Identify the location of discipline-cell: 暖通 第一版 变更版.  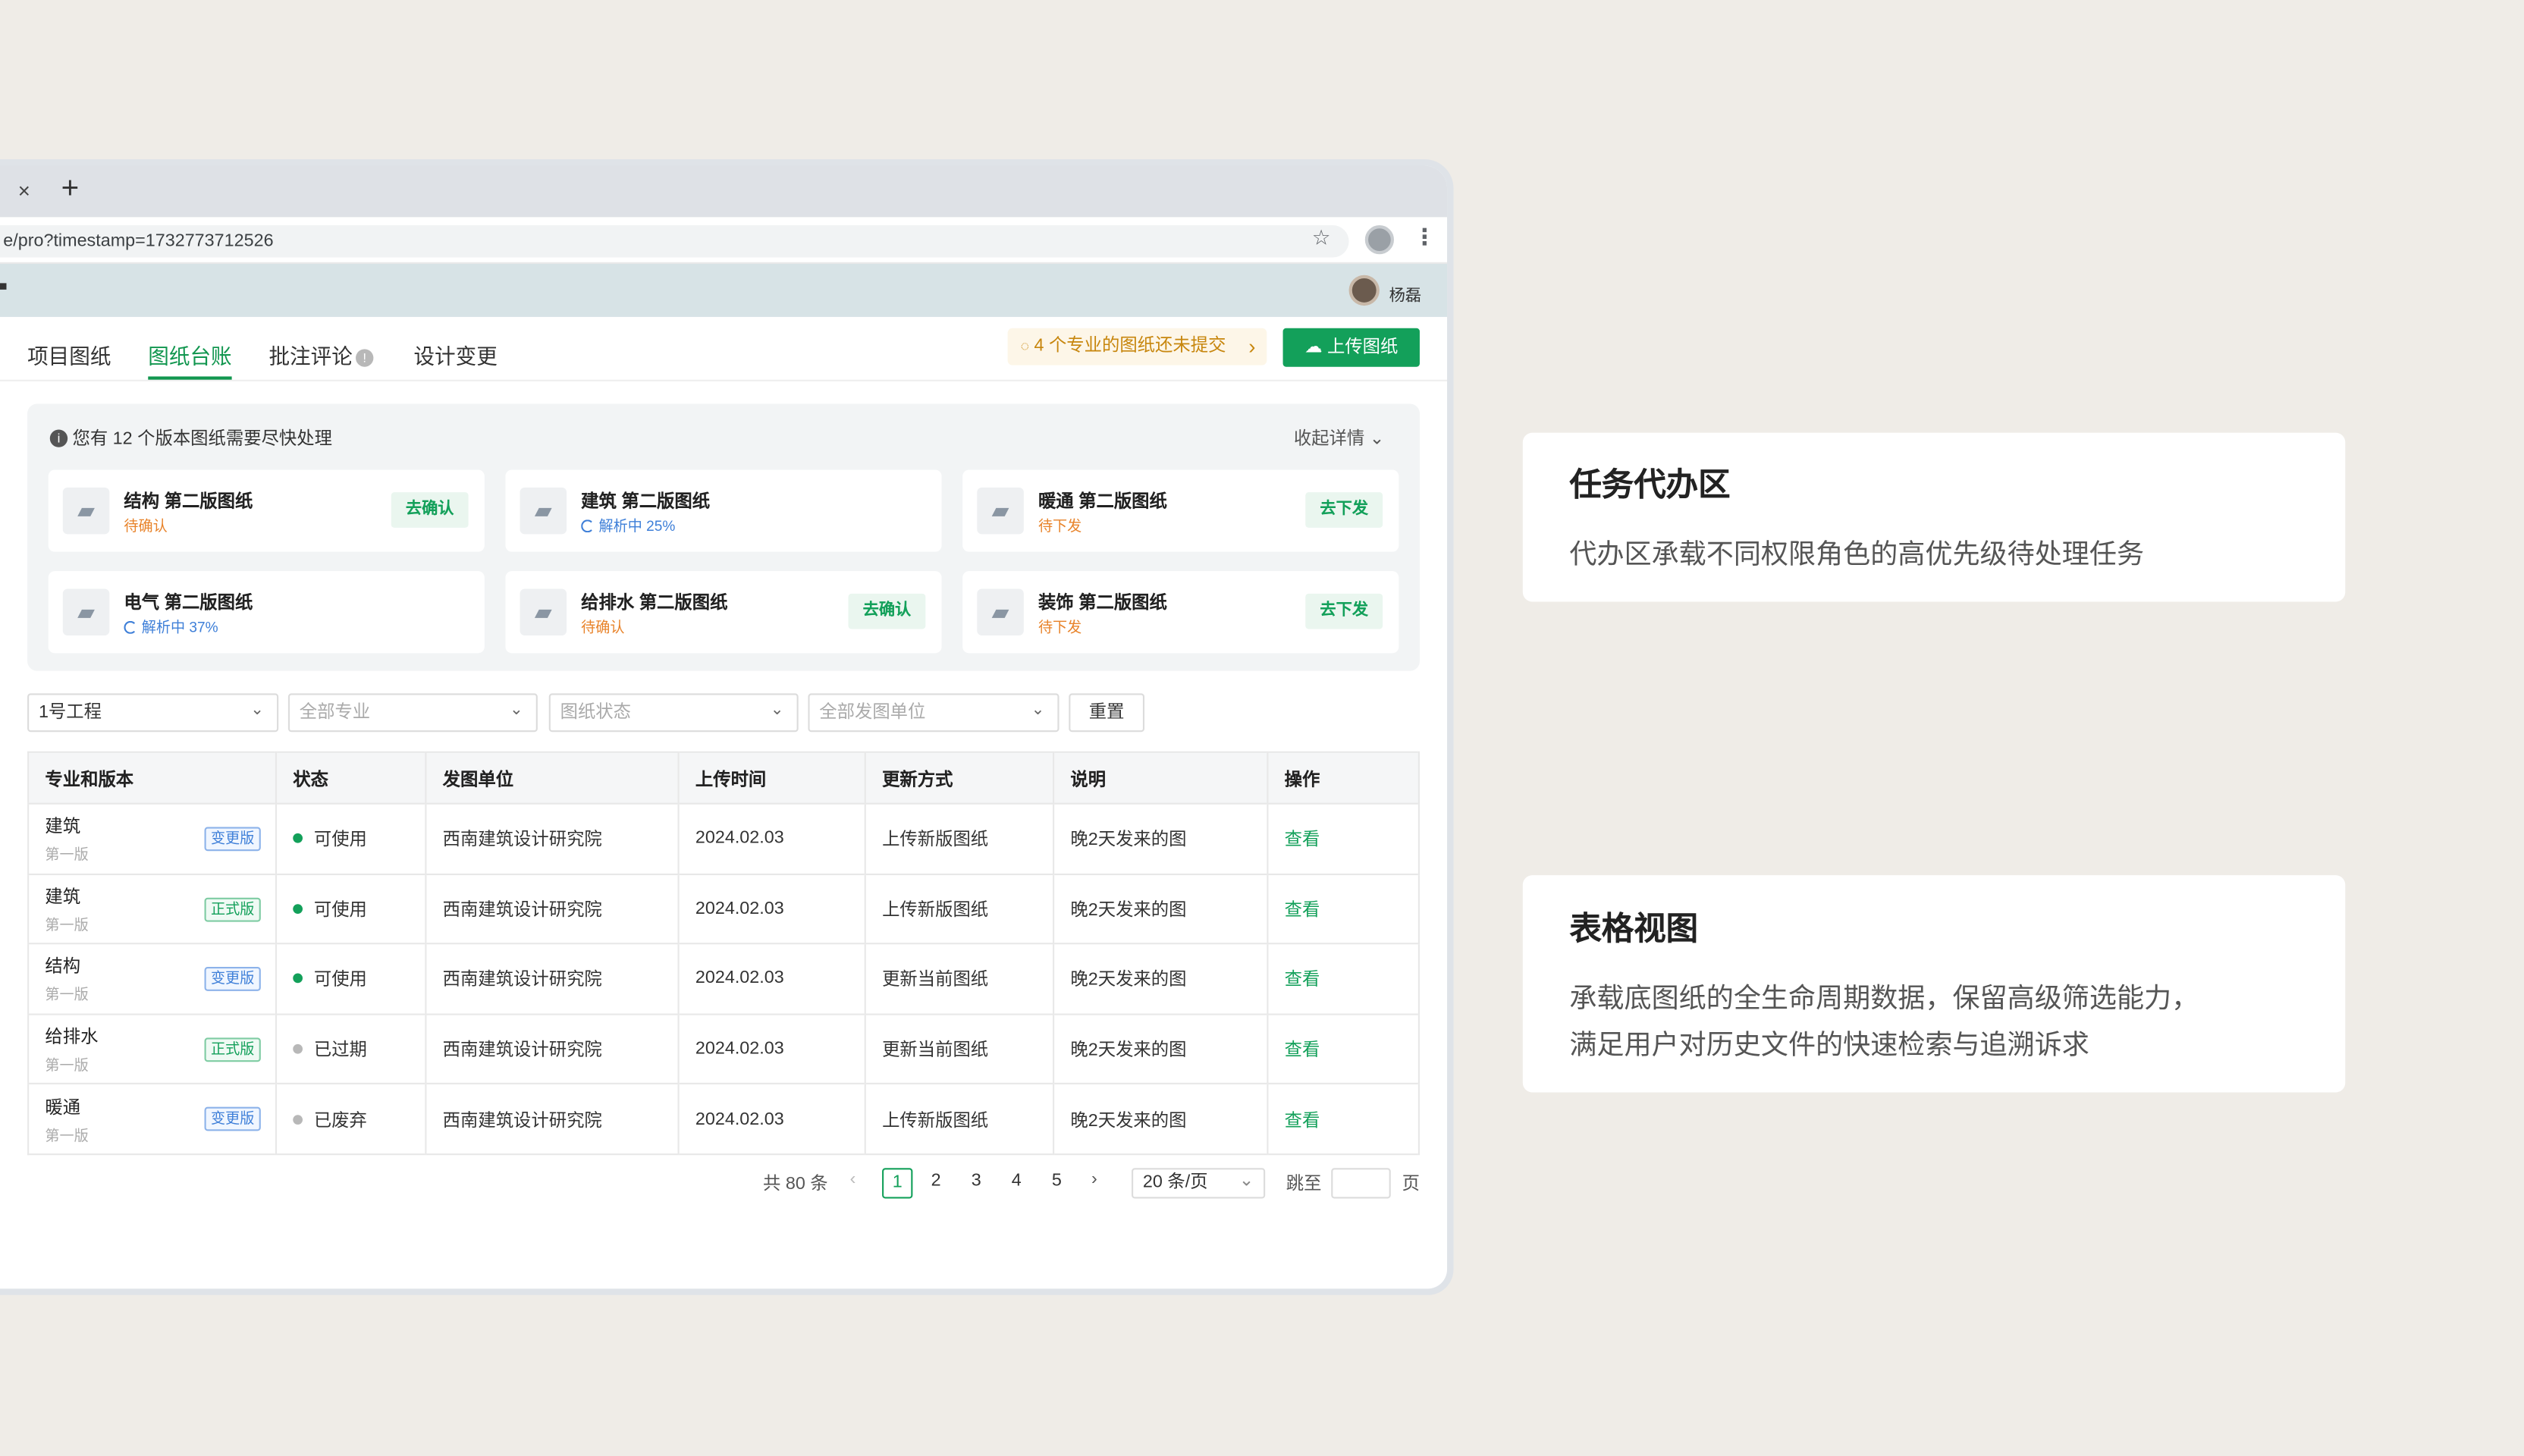
(153, 1119).